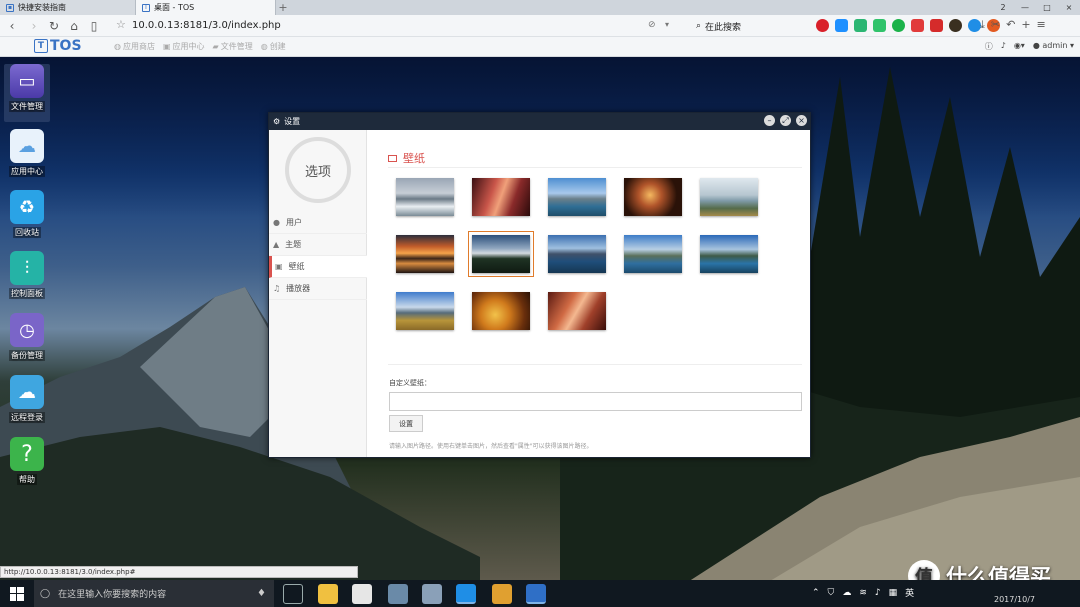  What do you see at coordinates (54, 26) in the screenshot?
I see `reload-icon: ↻` at bounding box center [54, 26].